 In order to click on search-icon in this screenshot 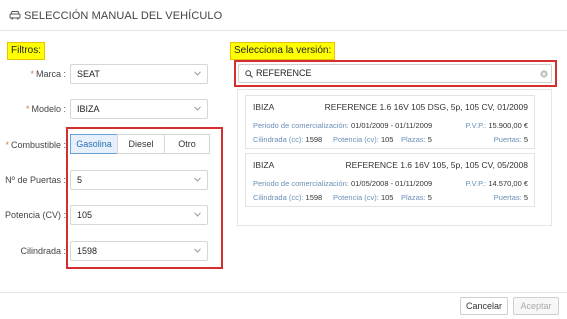, I will do `click(249, 74)`.